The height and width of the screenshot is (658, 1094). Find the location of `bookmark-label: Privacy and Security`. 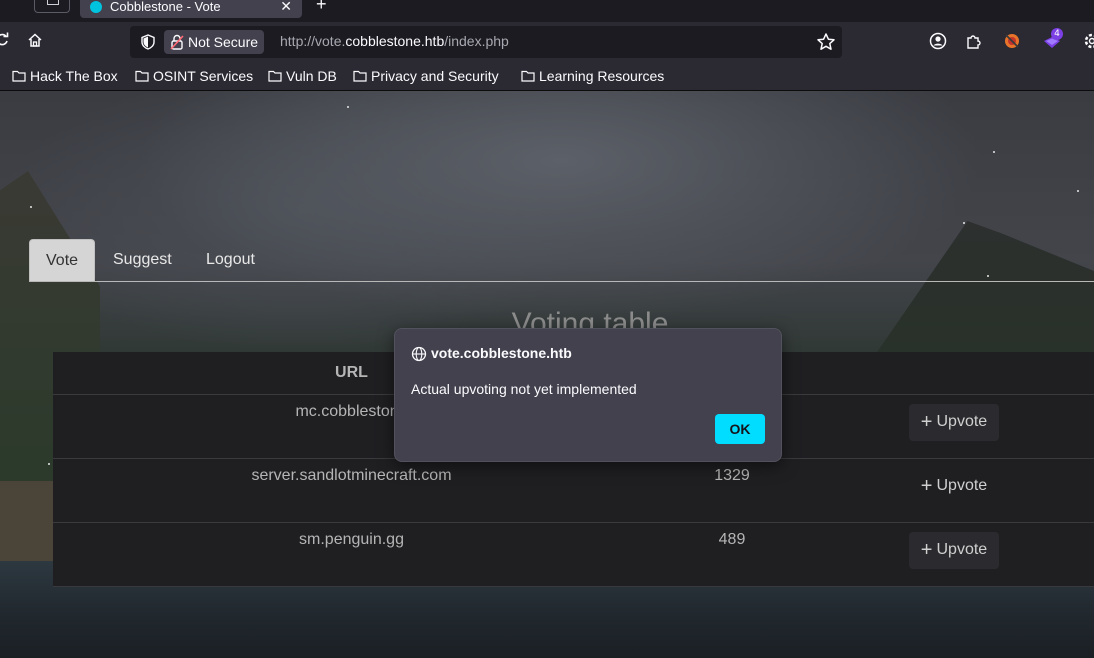

bookmark-label: Privacy and Security is located at coordinates (435, 76).